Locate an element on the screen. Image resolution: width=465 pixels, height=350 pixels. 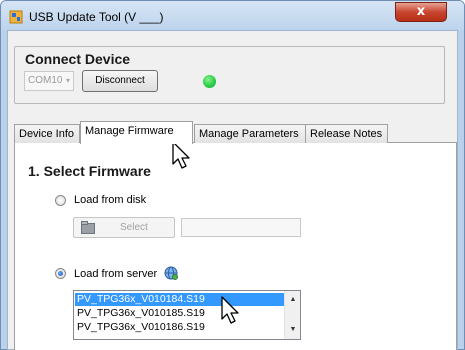
com-port-select: COM10 ▾ is located at coordinates (49, 81).